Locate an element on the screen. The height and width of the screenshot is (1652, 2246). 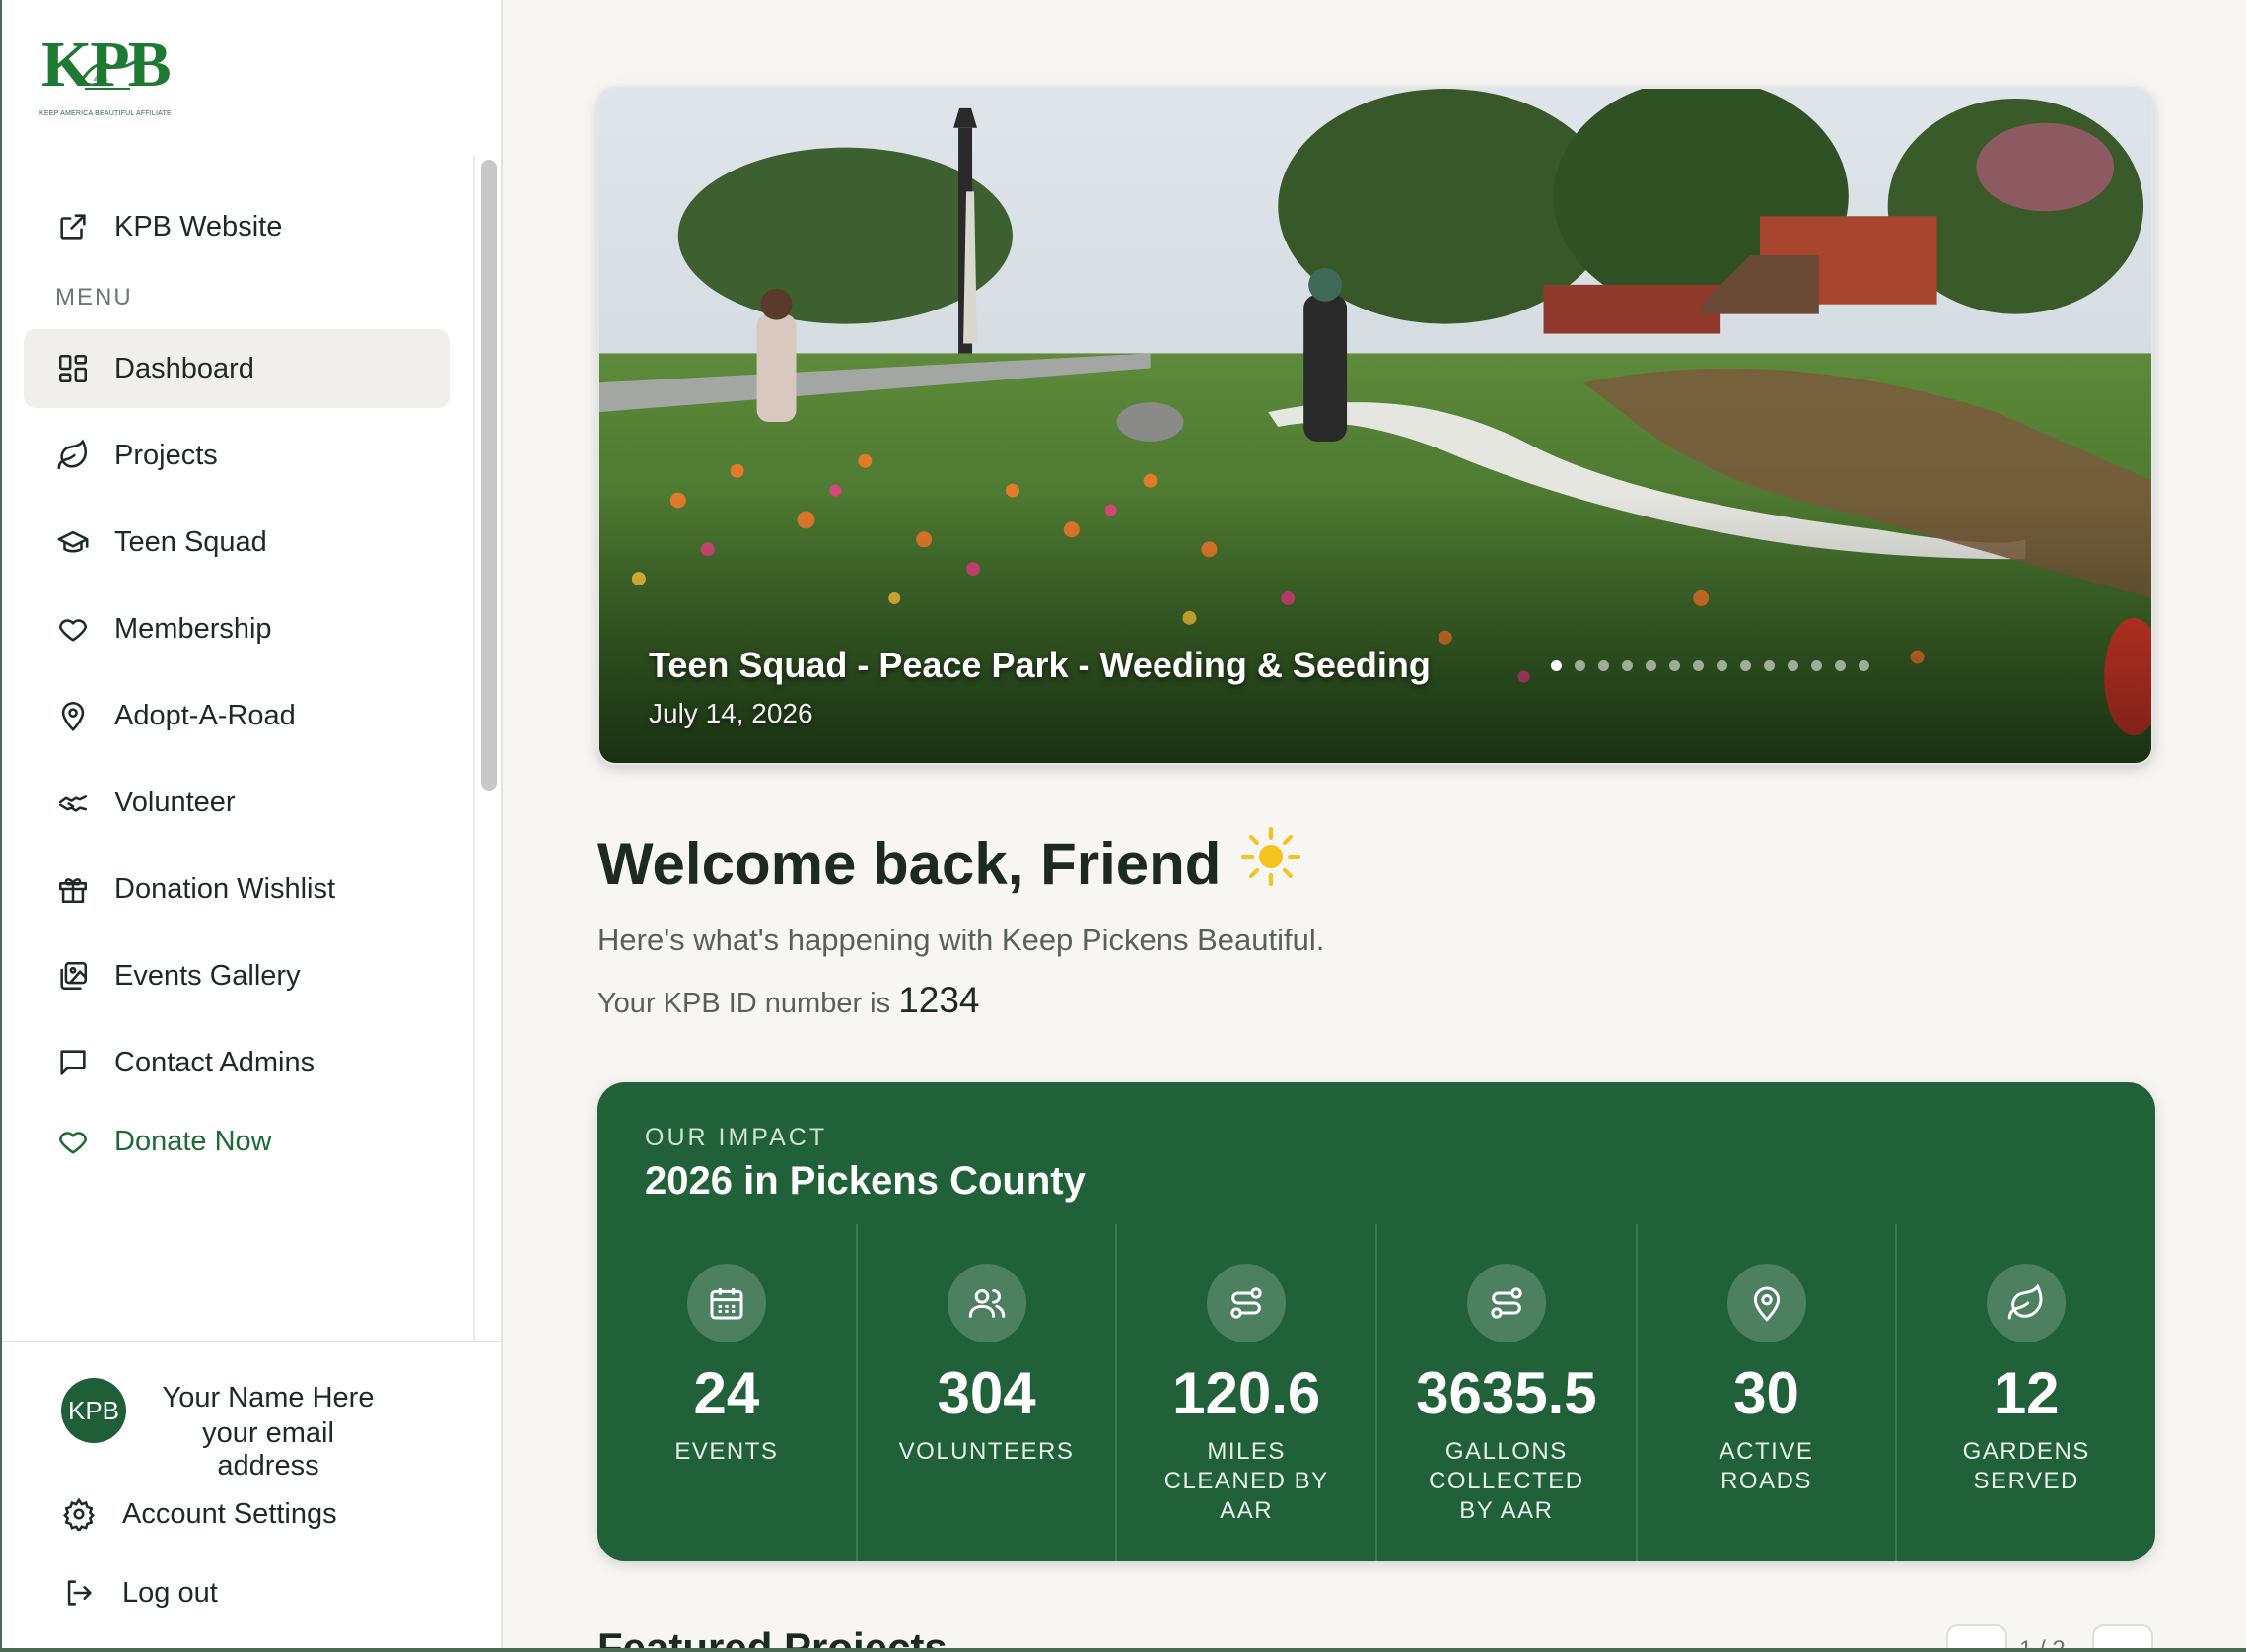
account-settings-label: Account Settings is located at coordinates (229, 1513).